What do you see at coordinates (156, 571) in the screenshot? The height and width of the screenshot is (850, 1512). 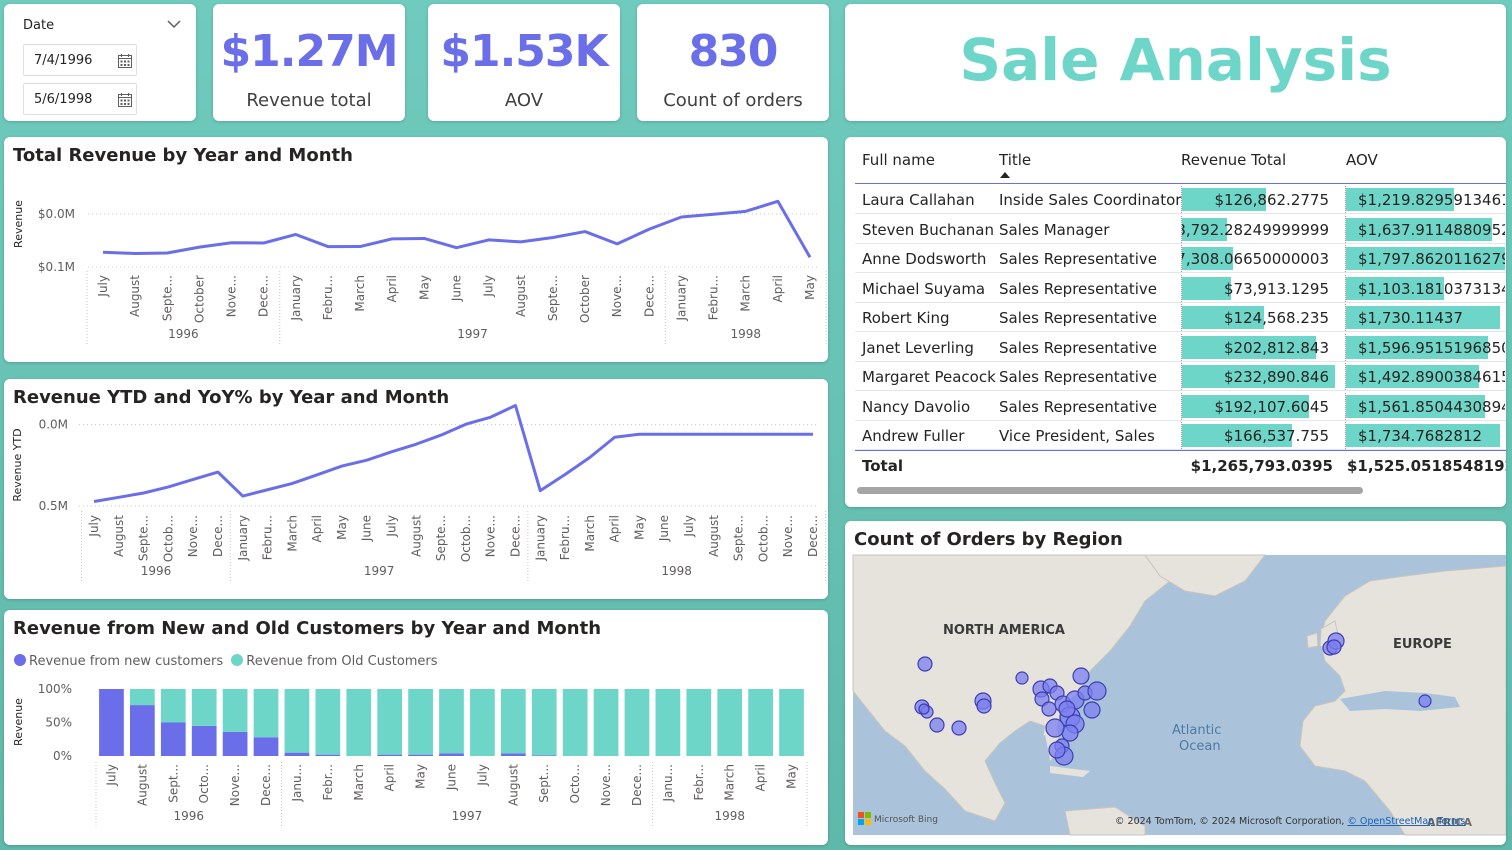 I see `year-label: 1996` at bounding box center [156, 571].